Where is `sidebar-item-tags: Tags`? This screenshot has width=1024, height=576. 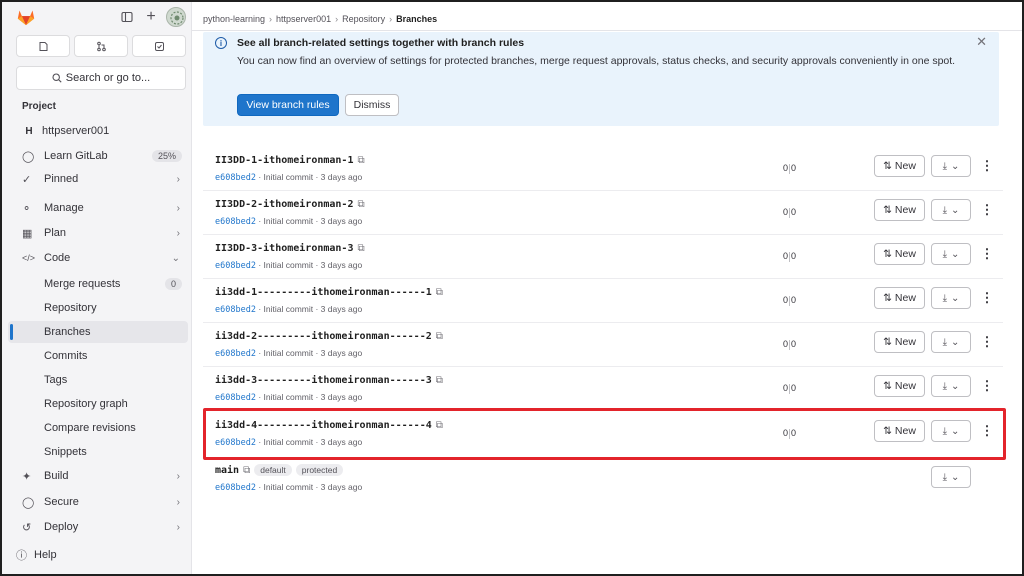 sidebar-item-tags: Tags is located at coordinates (98, 380).